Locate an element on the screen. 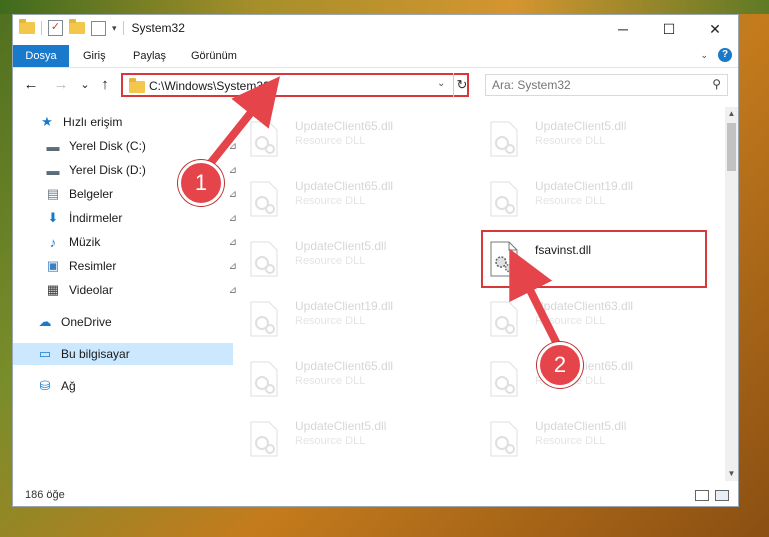 The image size is (769, 537). tab-view: Görünüm is located at coordinates (214, 56).